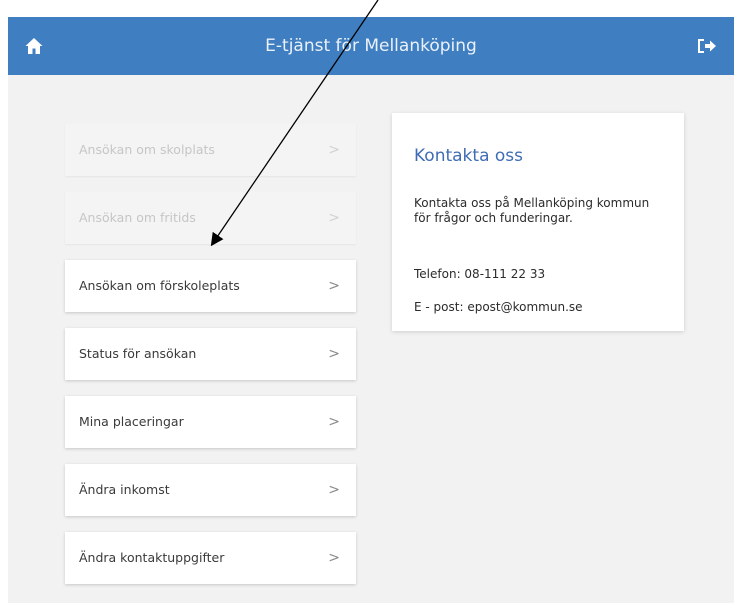 Image resolution: width=734 pixels, height=603 pixels. I want to click on menu-item-status: Status för ansökan >, so click(210, 354).